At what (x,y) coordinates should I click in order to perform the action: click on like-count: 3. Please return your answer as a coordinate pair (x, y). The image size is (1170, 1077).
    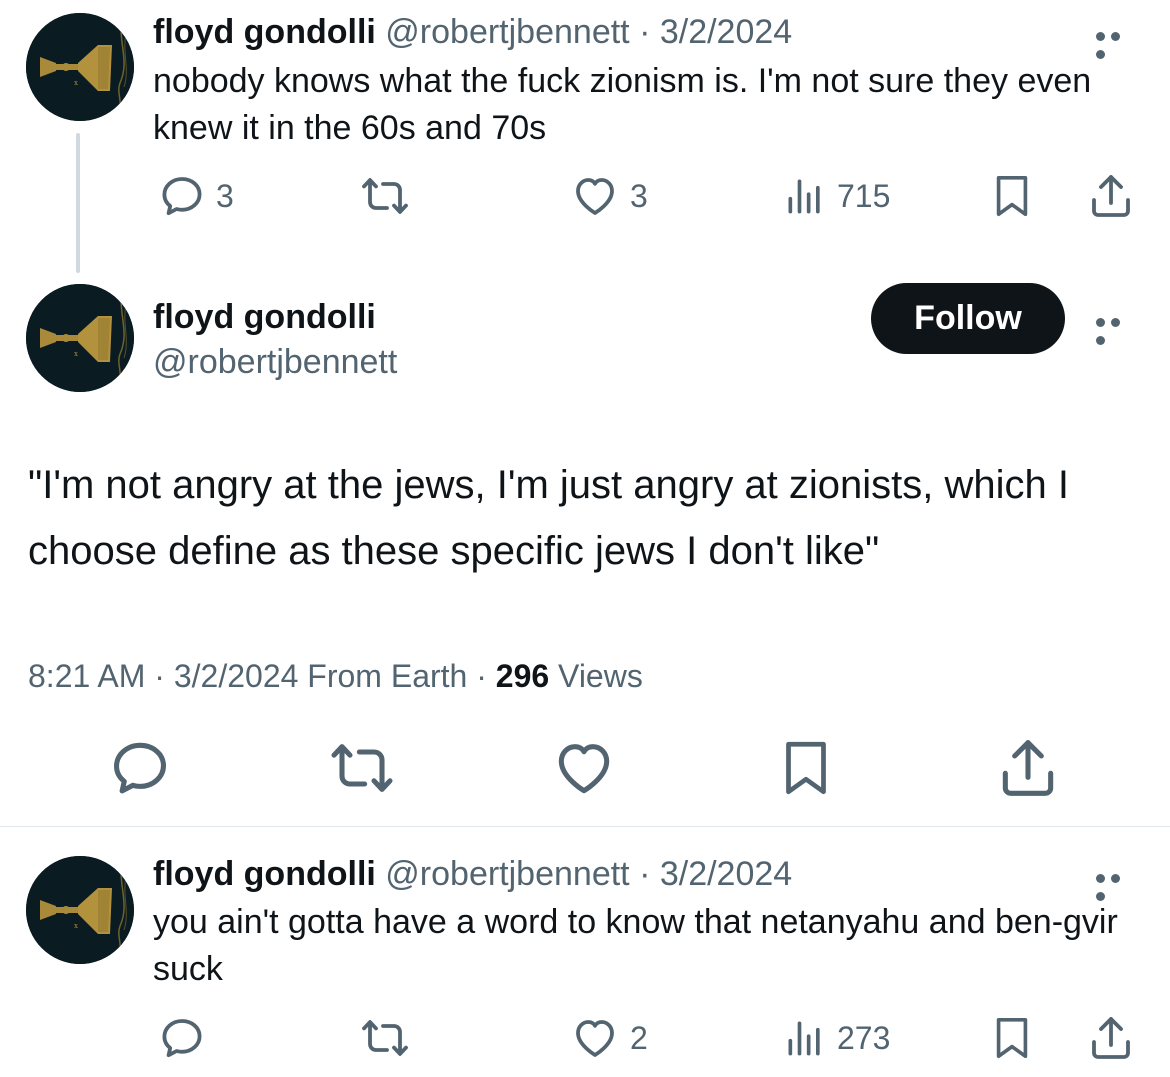
    Looking at the image, I should click on (639, 195).